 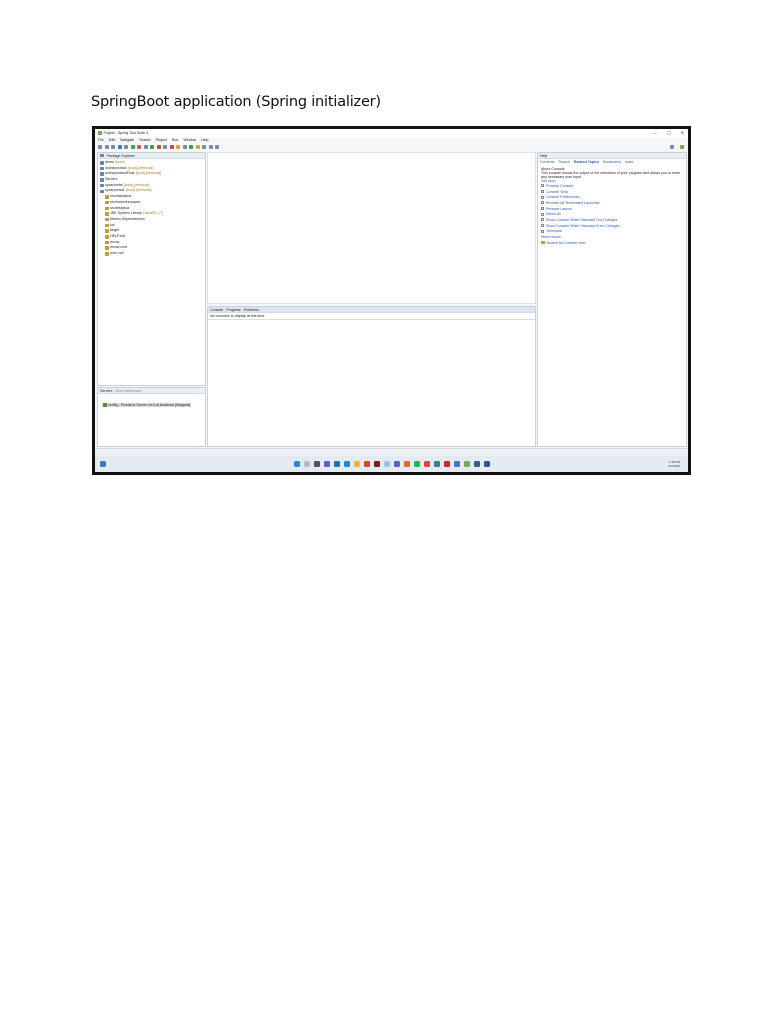 I want to click on chat-icon, so click(x=326, y=464).